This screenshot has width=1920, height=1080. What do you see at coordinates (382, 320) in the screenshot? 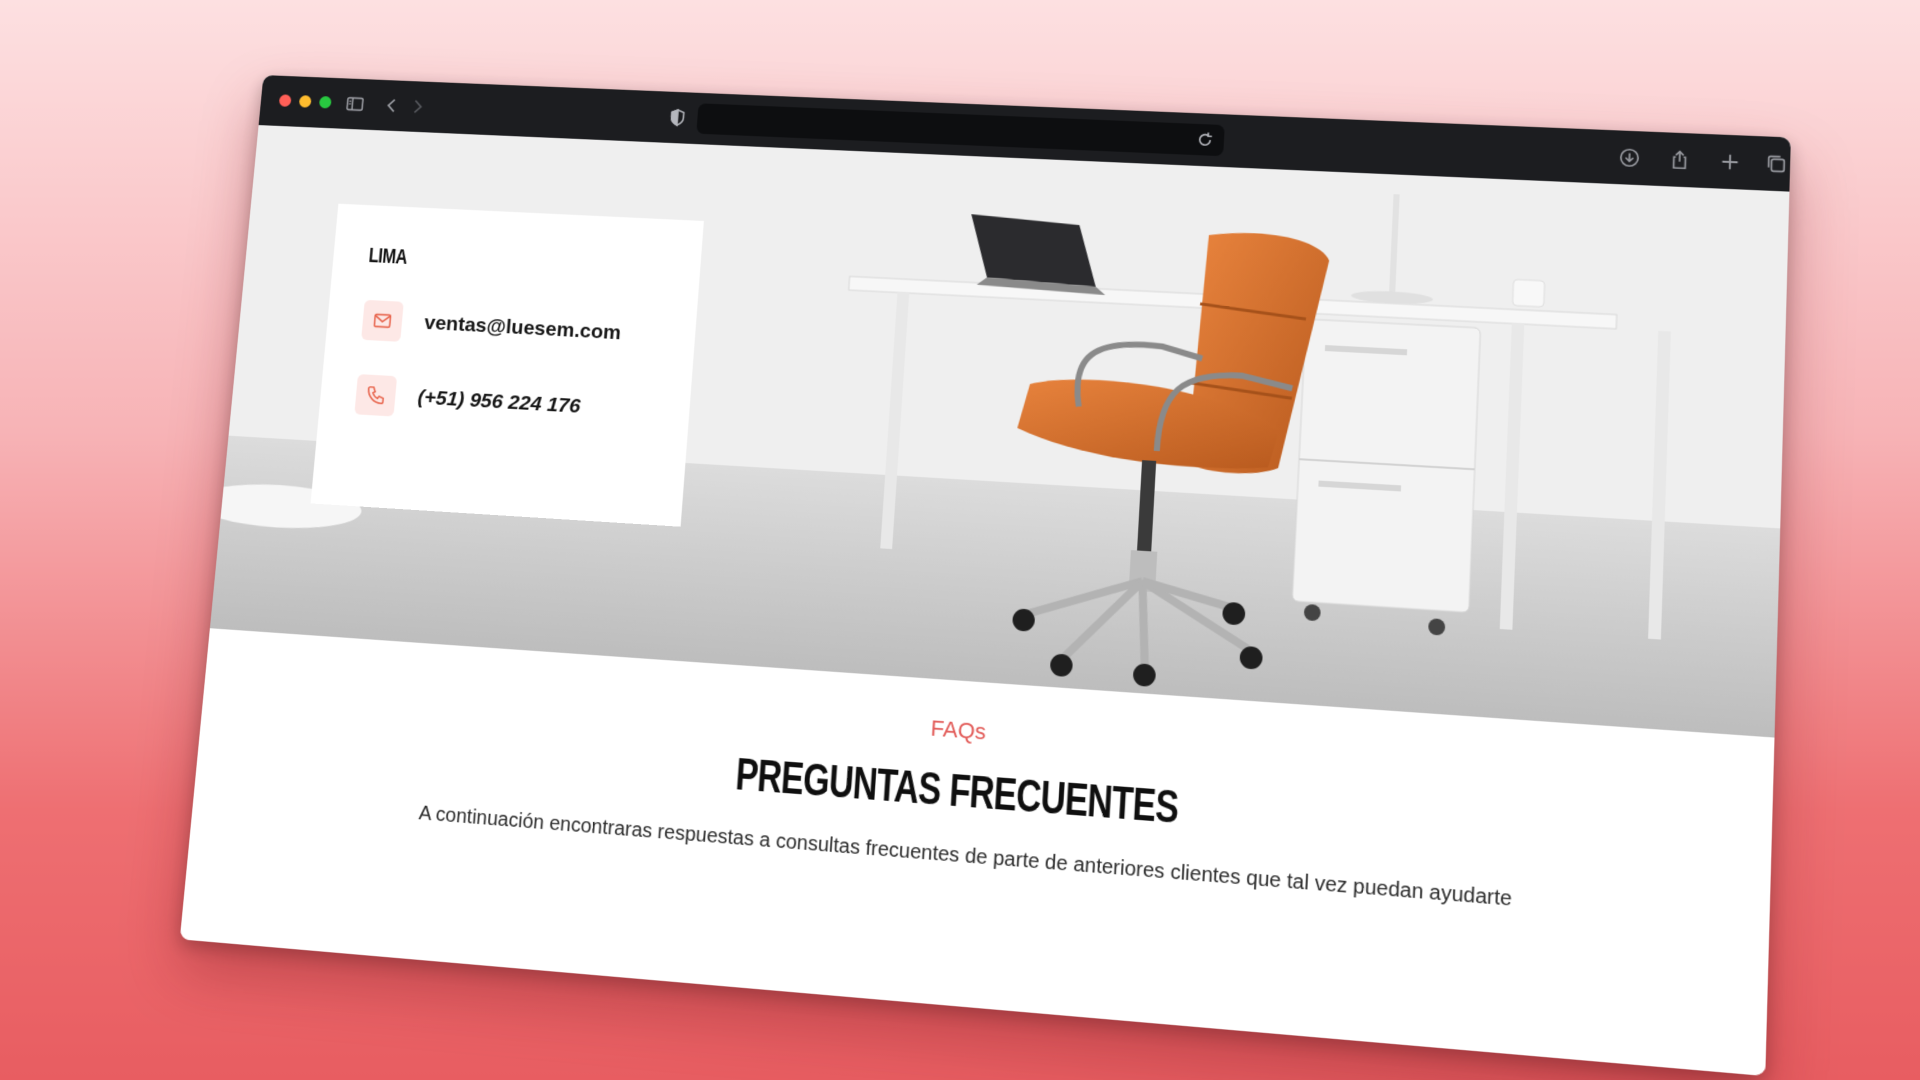
I see `mail-icon` at bounding box center [382, 320].